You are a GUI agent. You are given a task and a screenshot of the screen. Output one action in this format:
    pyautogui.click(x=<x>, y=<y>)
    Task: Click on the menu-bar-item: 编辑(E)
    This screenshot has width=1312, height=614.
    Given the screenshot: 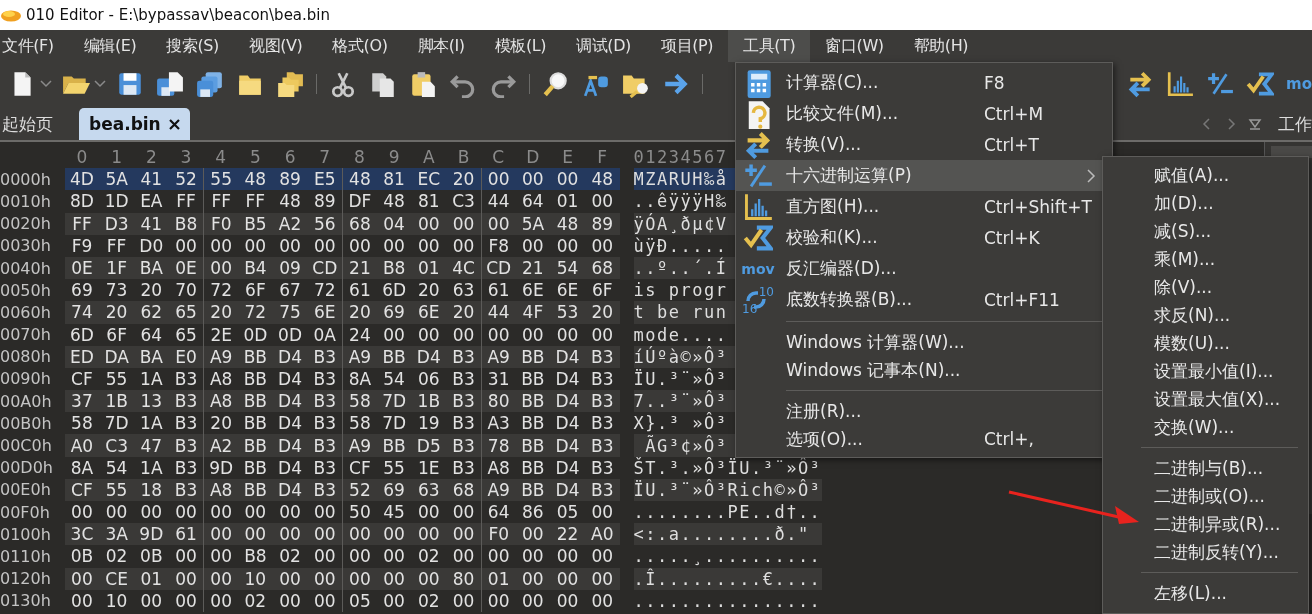 What is the action you would take?
    pyautogui.click(x=110, y=46)
    